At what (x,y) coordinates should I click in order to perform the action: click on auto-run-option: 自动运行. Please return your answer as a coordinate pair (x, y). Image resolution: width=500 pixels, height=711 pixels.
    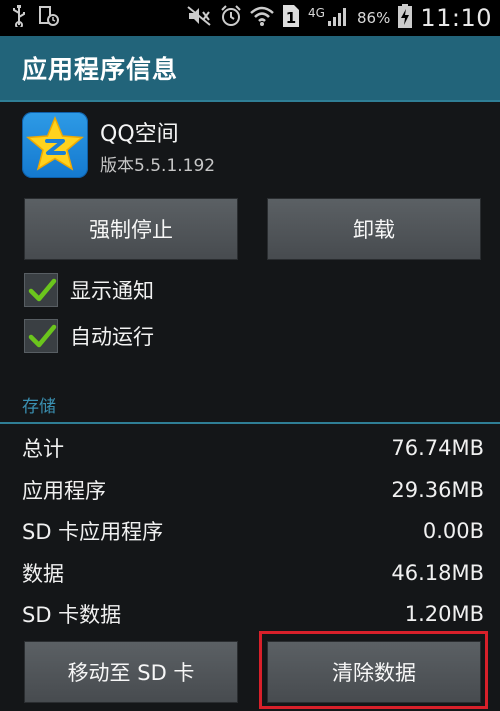
    Looking at the image, I should click on (89, 336).